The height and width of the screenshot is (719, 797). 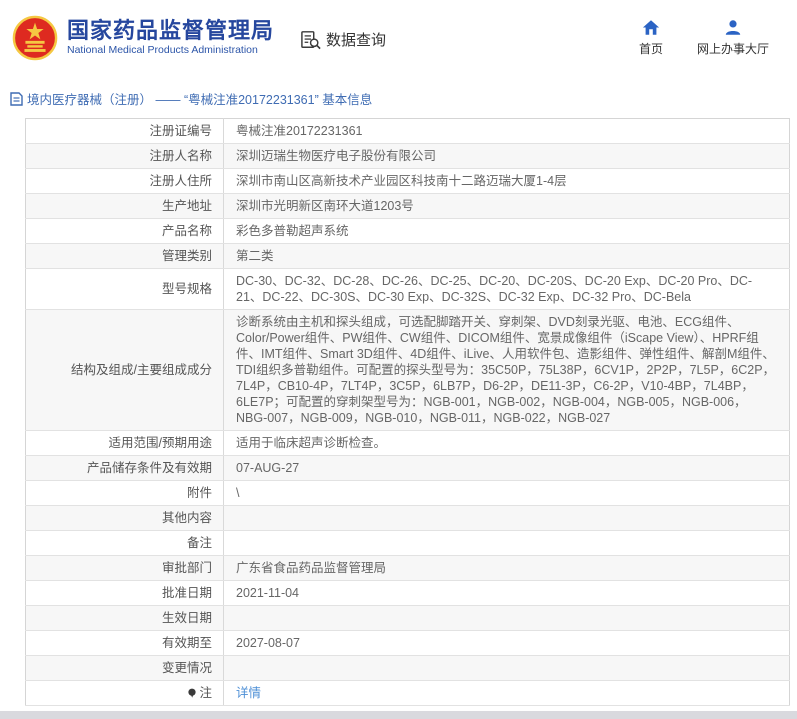 I want to click on field-label: 产品储存条件及有效期, so click(x=124, y=468).